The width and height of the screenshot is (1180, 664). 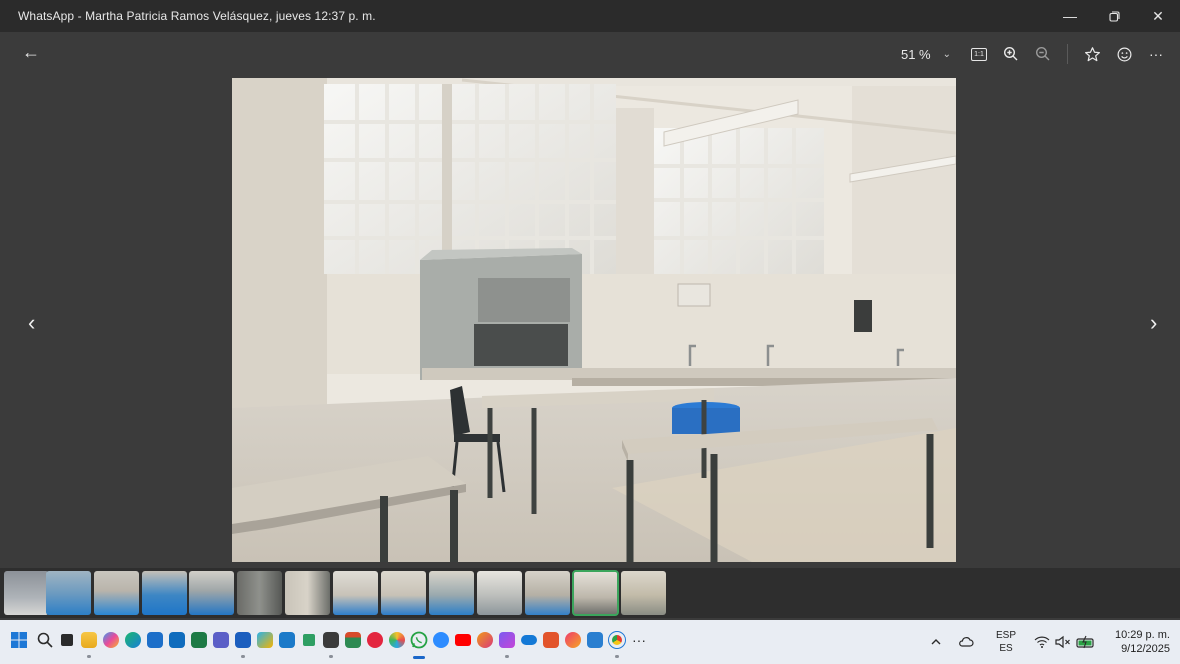 What do you see at coordinates (1067, 54) in the screenshot?
I see `toolbar-divider` at bounding box center [1067, 54].